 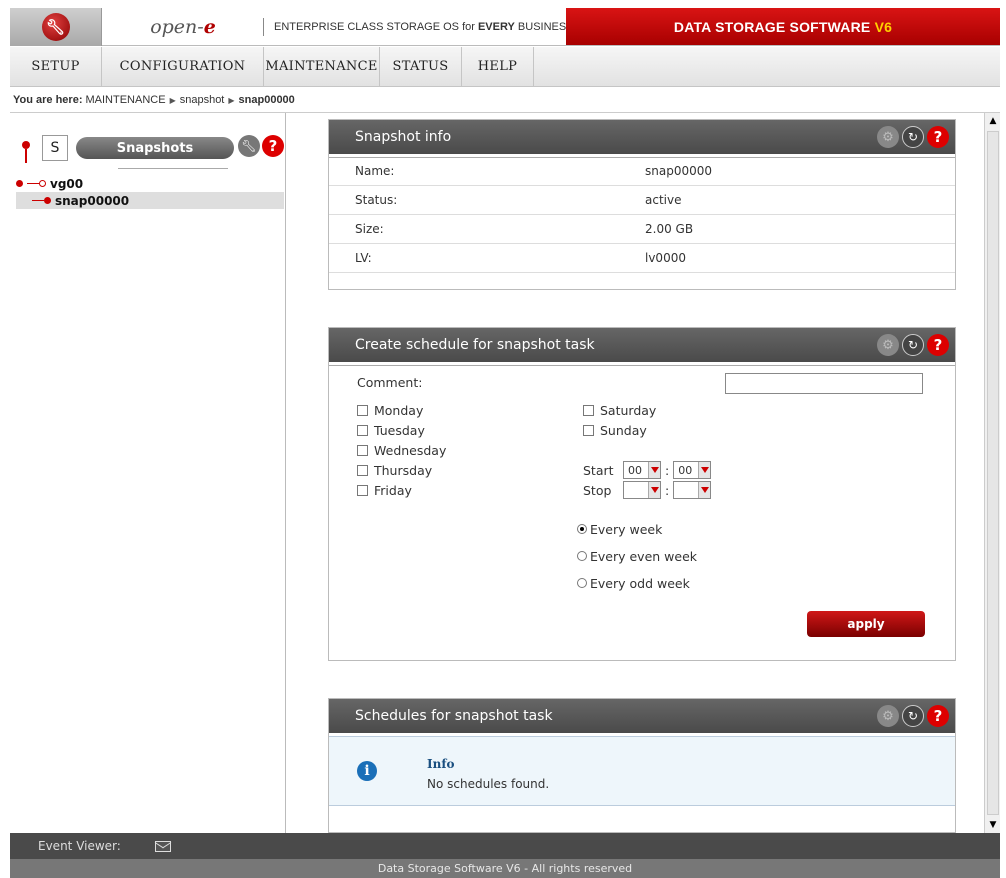 I want to click on scroll-up-icon: ▲, so click(x=993, y=121).